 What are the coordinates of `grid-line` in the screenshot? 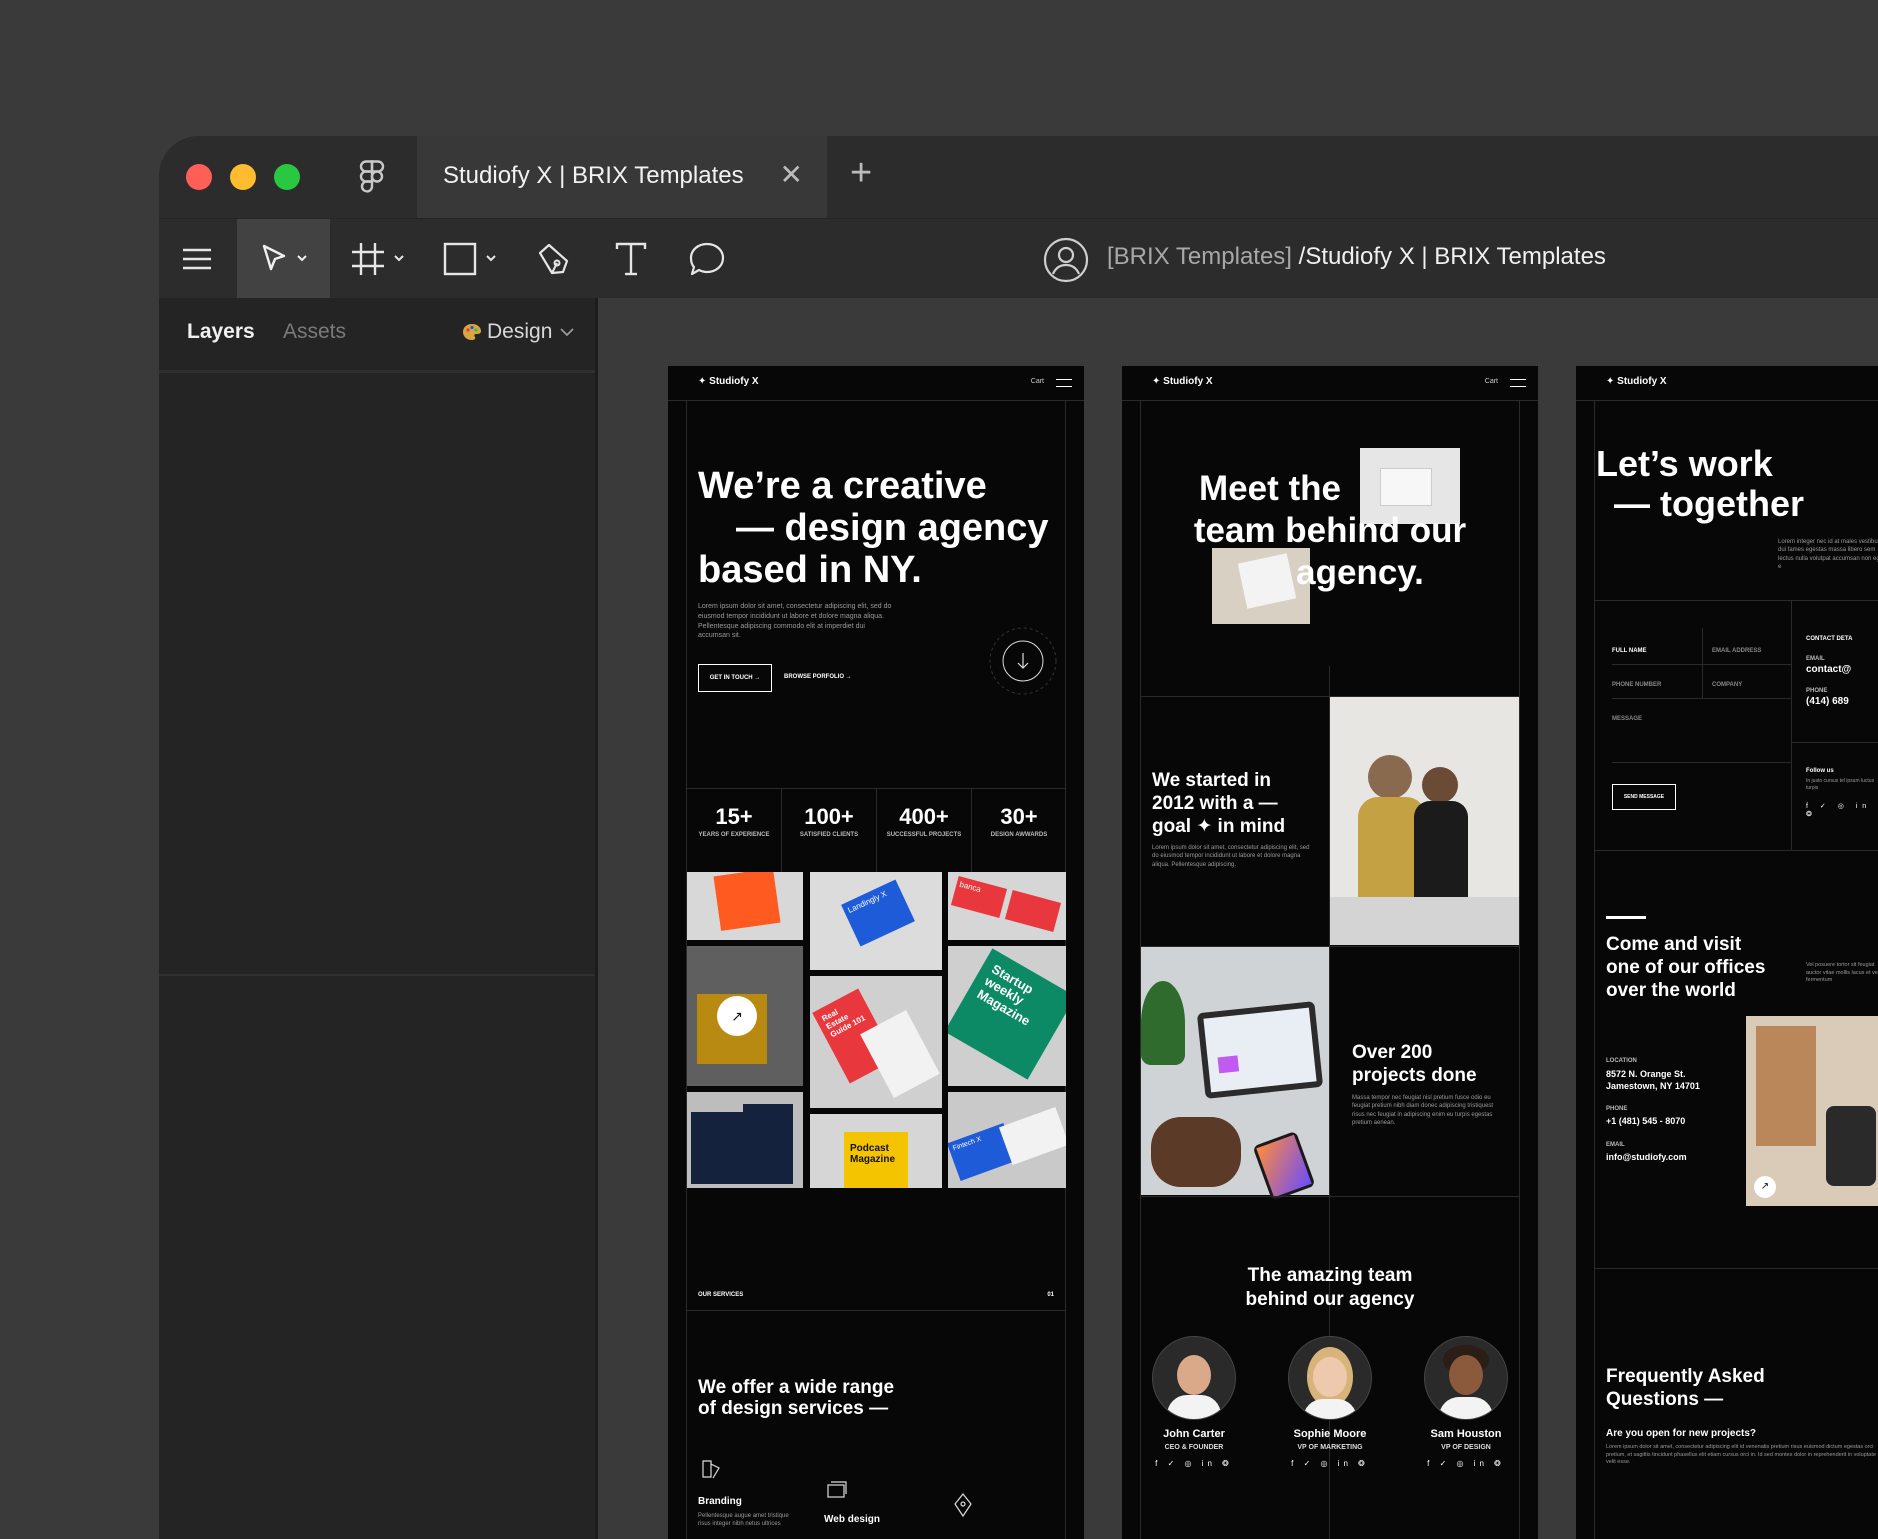 It's located at (1594, 969).